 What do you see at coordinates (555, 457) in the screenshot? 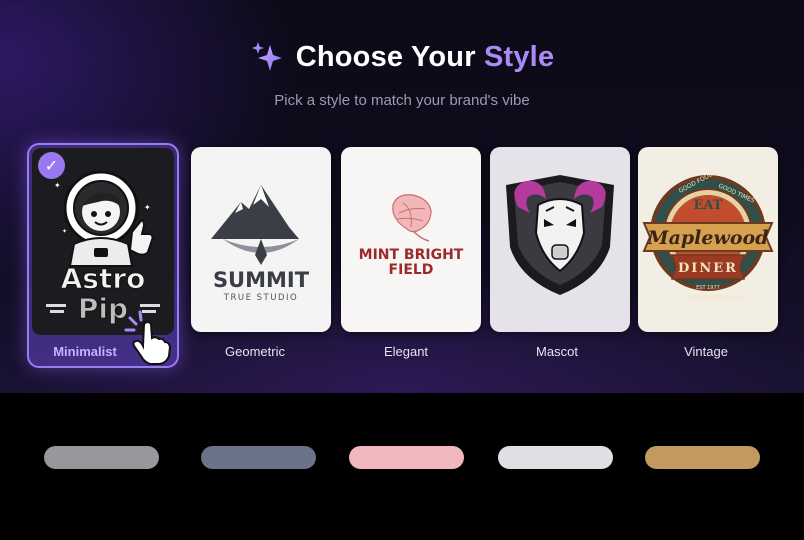
I see `color-swatch-mascot` at bounding box center [555, 457].